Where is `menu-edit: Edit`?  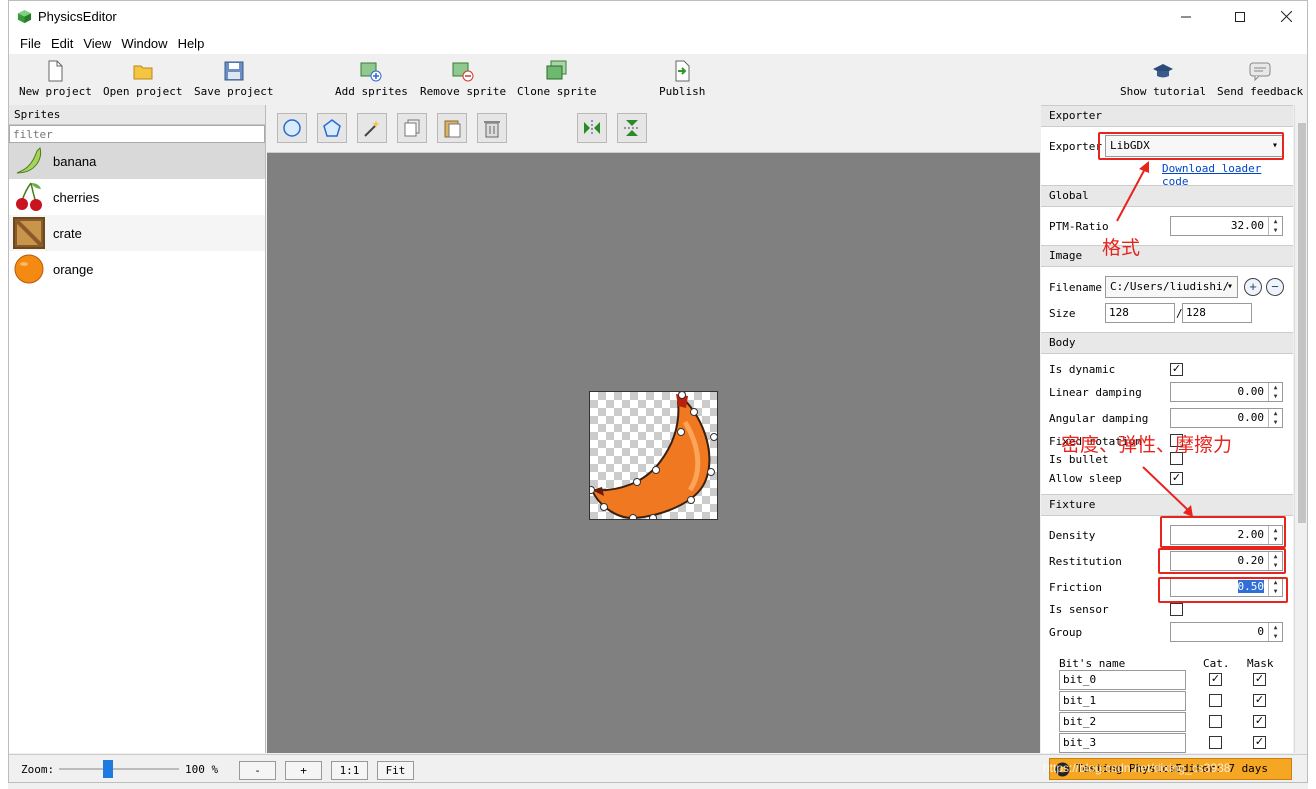 menu-edit: Edit is located at coordinates (62, 43).